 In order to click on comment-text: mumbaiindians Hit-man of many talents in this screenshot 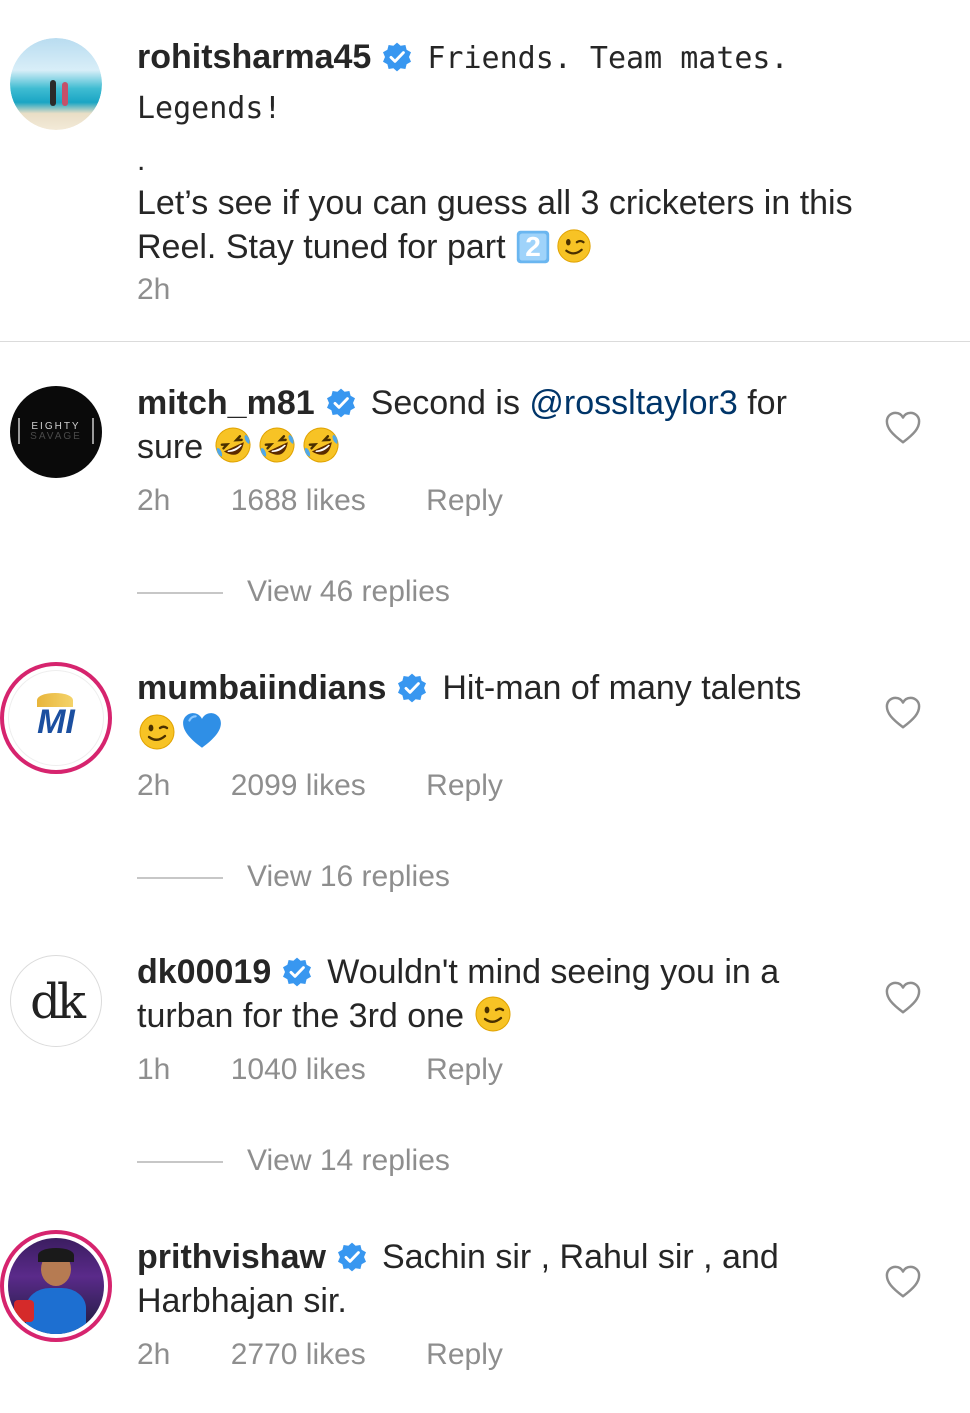, I will do `click(497, 711)`.